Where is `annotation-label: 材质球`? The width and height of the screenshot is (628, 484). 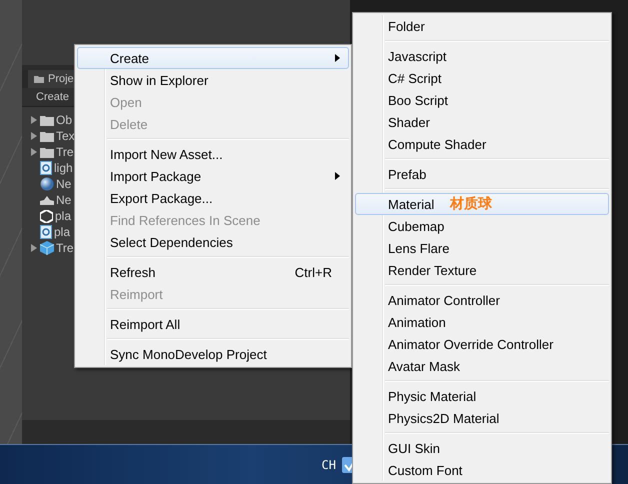
annotation-label: 材质球 is located at coordinates (471, 204).